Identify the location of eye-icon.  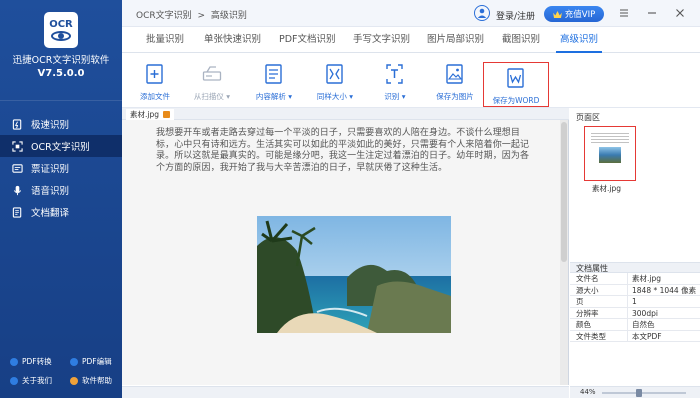
(61, 36).